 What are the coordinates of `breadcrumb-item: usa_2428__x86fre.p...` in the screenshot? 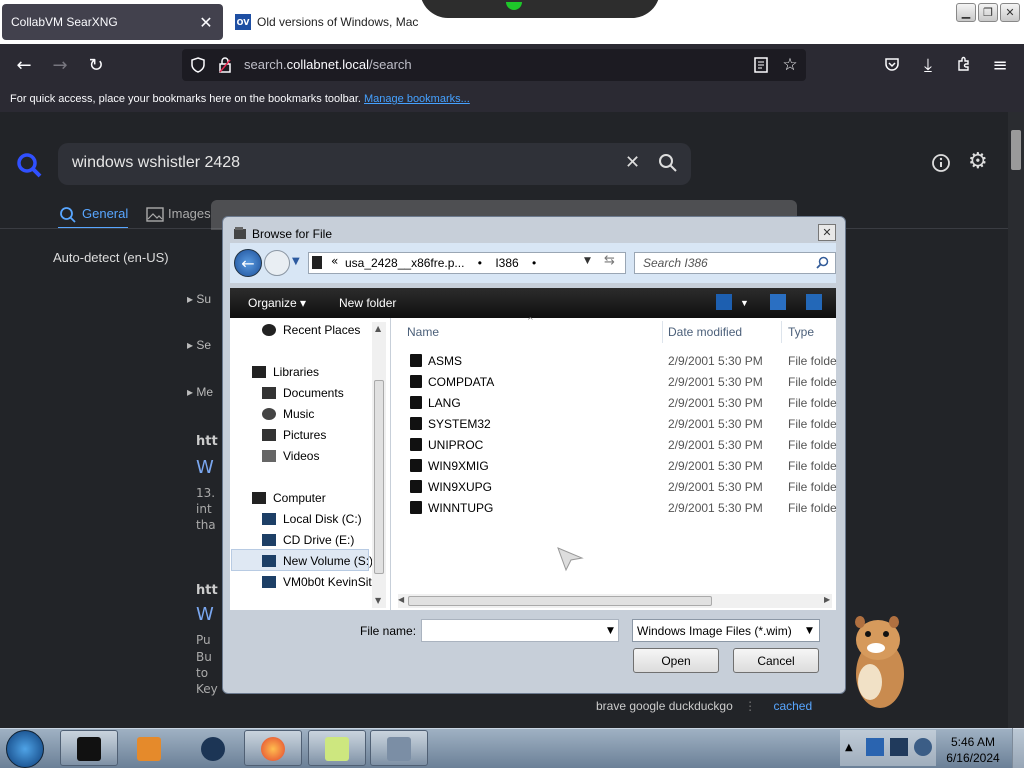 It's located at (404, 263).